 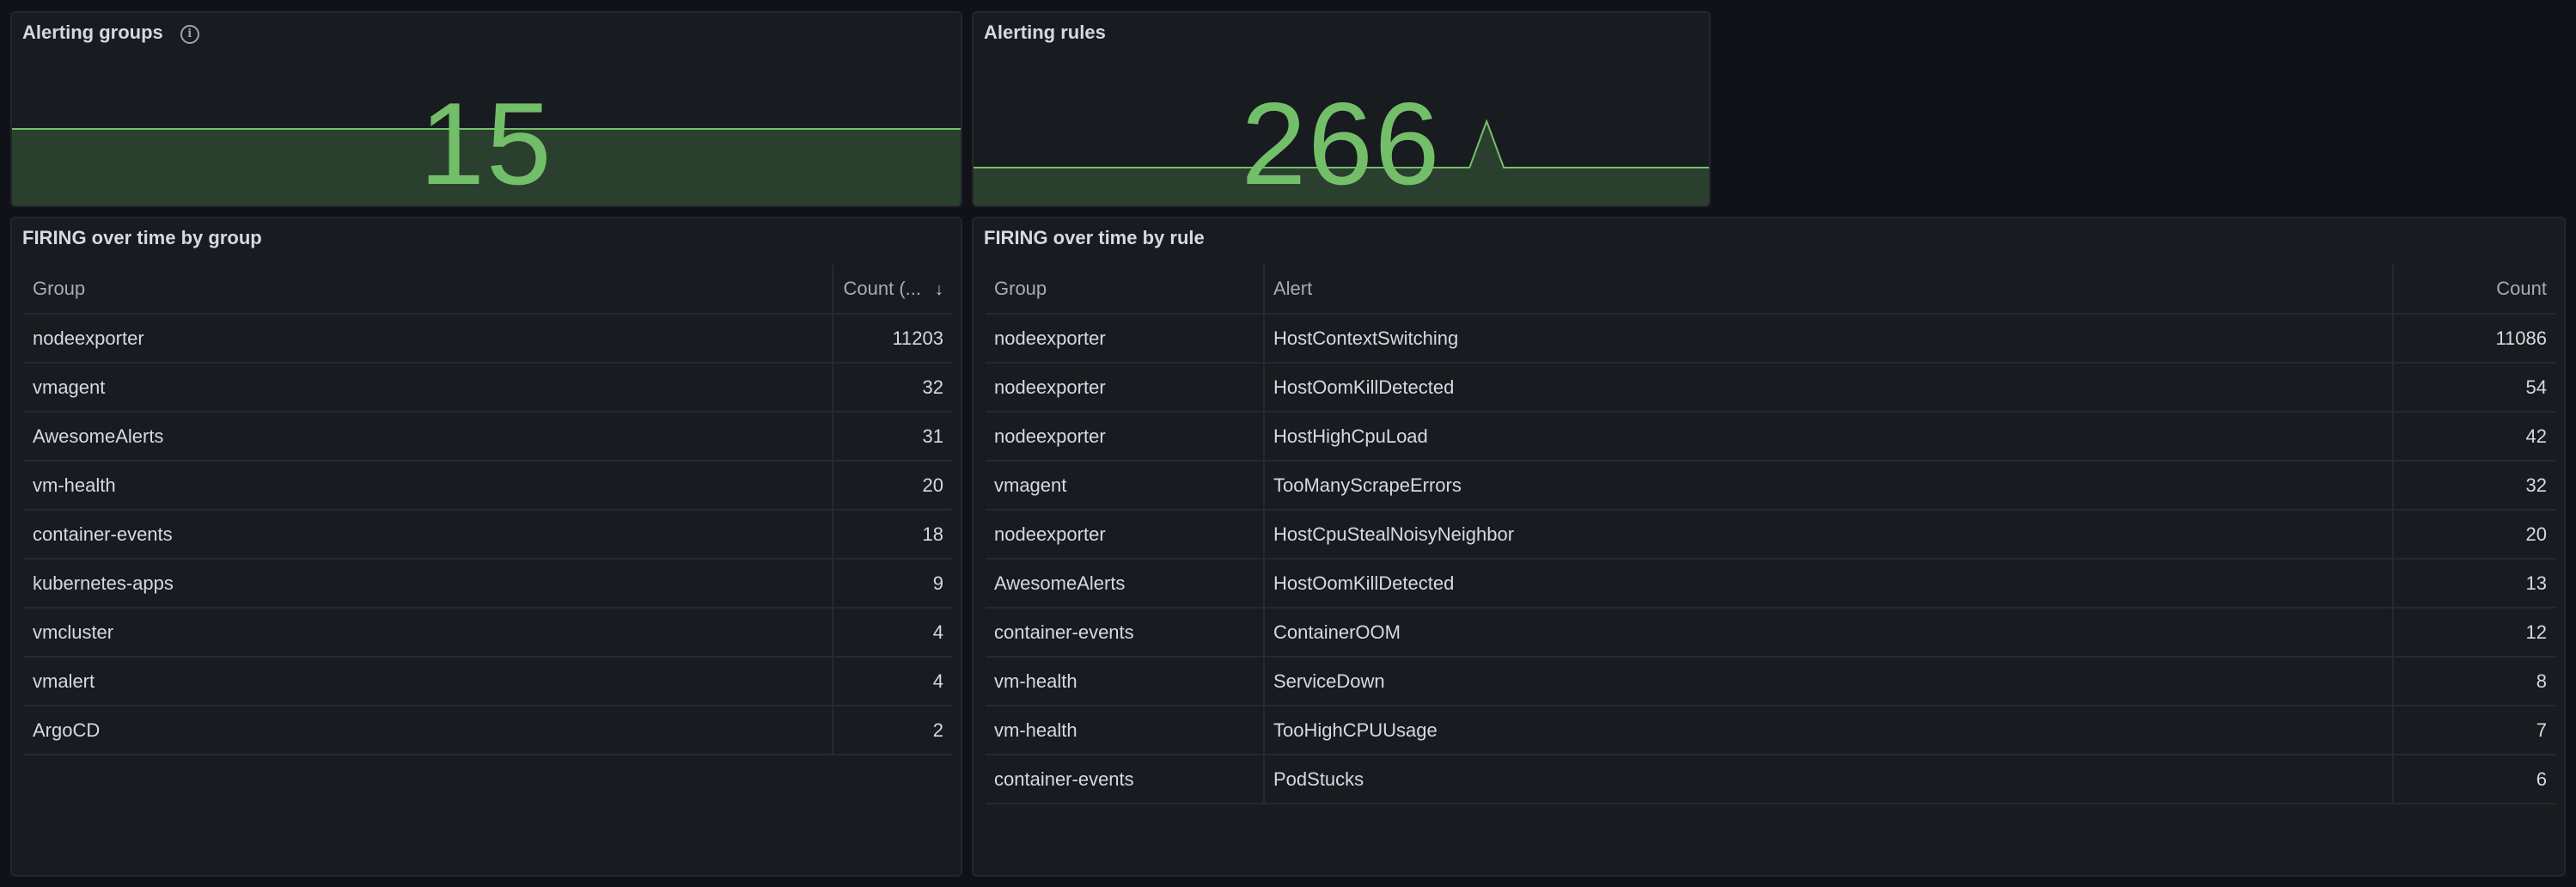 I want to click on alert-cell: PodStucks, so click(x=1829, y=779).